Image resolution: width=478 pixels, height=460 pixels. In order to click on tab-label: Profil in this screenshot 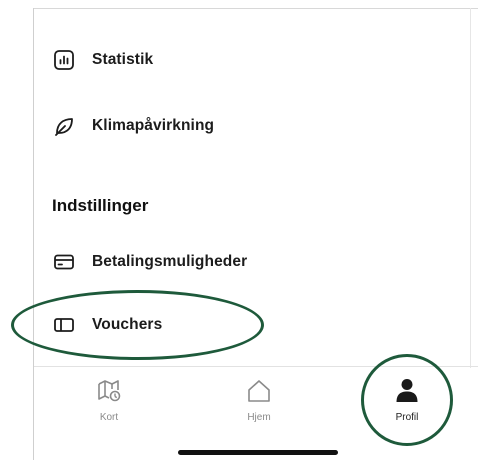, I will do `click(407, 417)`.